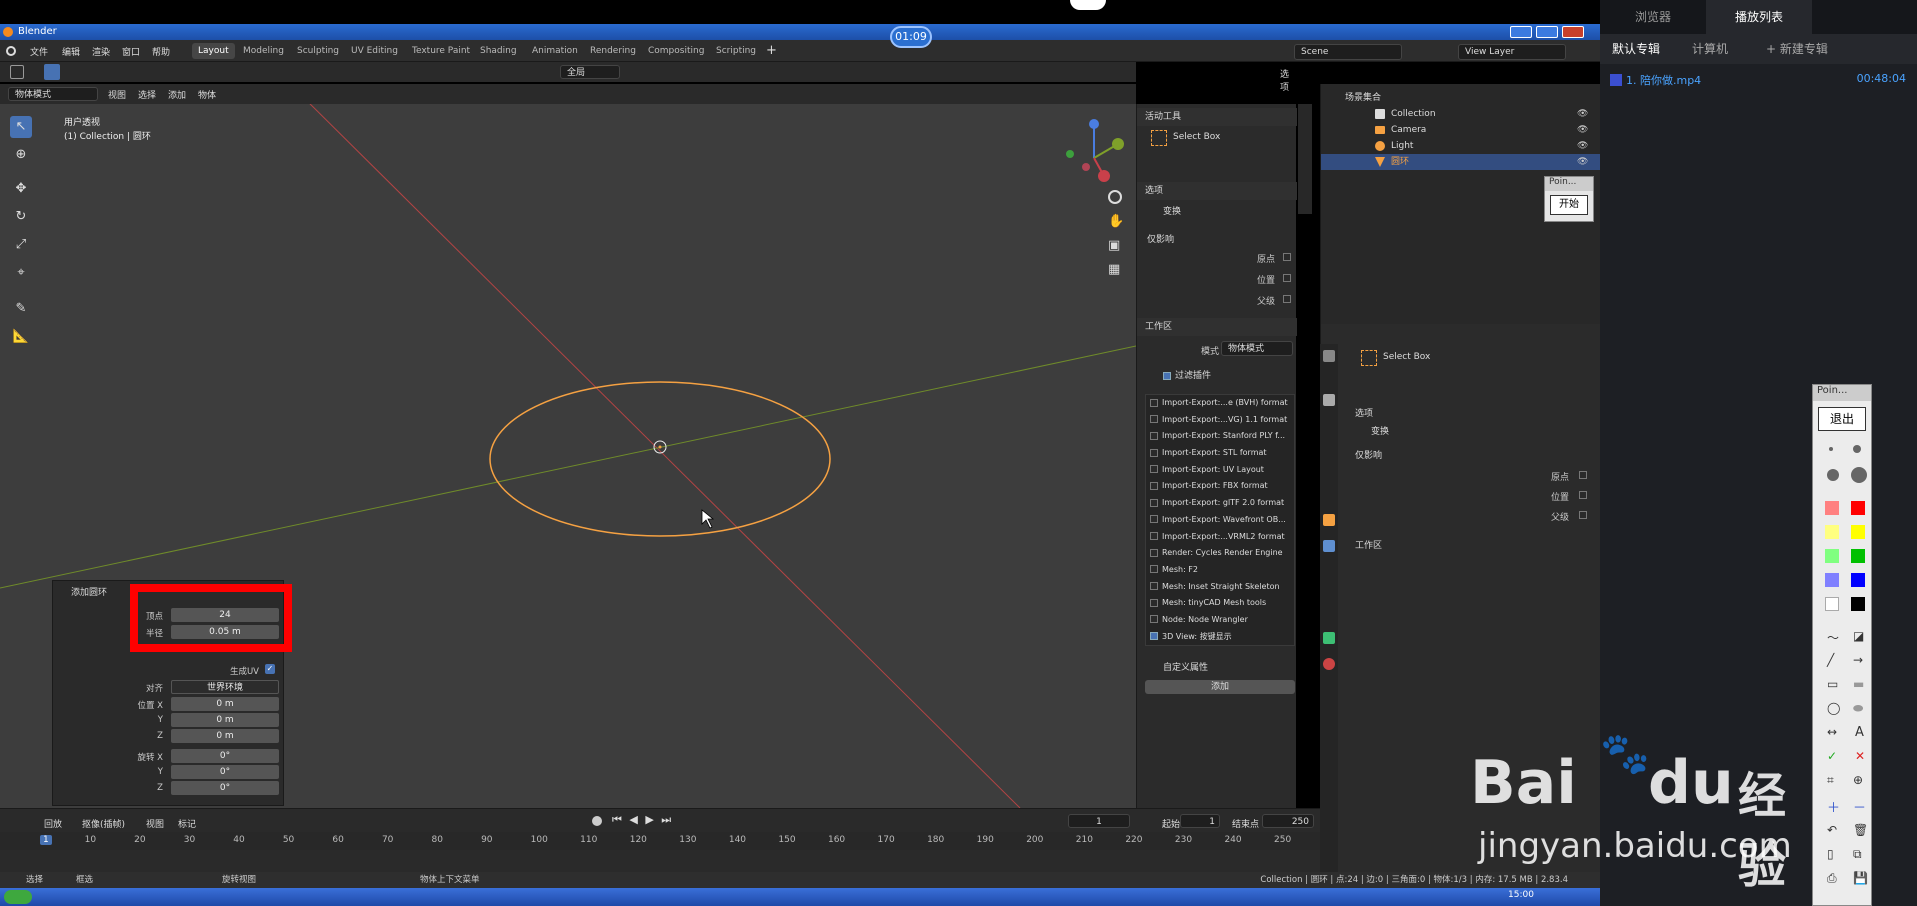 This screenshot has width=1917, height=906. Describe the element at coordinates (1380, 430) in the screenshot. I see `props-transform-header: 变换` at that location.